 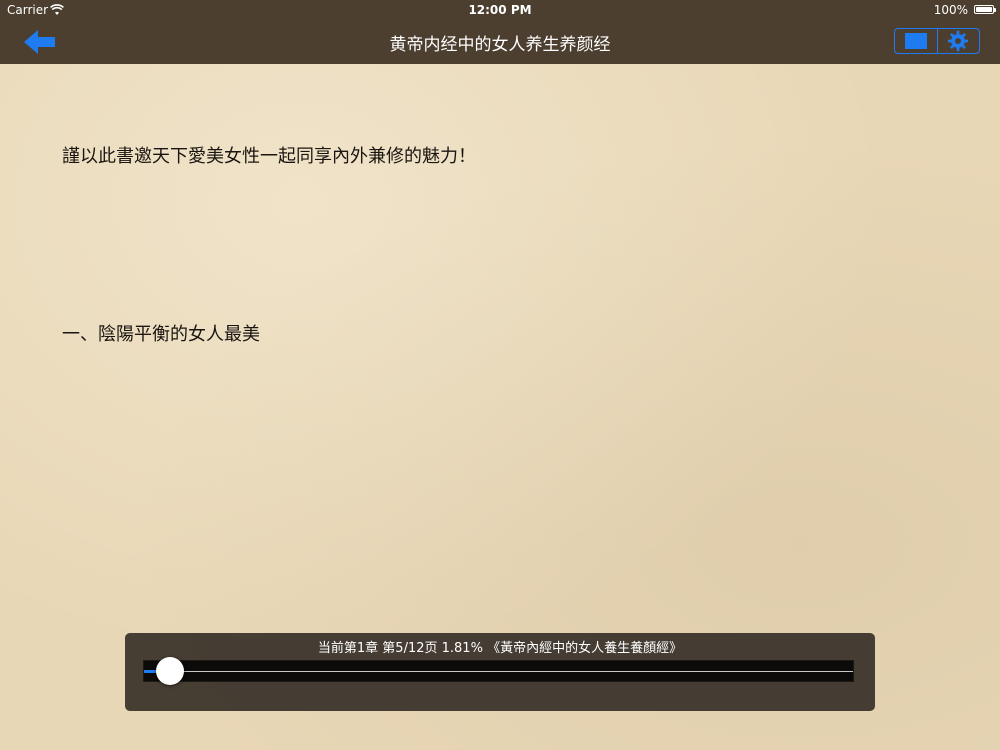 I want to click on status-bar: Carrier 12:00 PM 100%, so click(x=500, y=10).